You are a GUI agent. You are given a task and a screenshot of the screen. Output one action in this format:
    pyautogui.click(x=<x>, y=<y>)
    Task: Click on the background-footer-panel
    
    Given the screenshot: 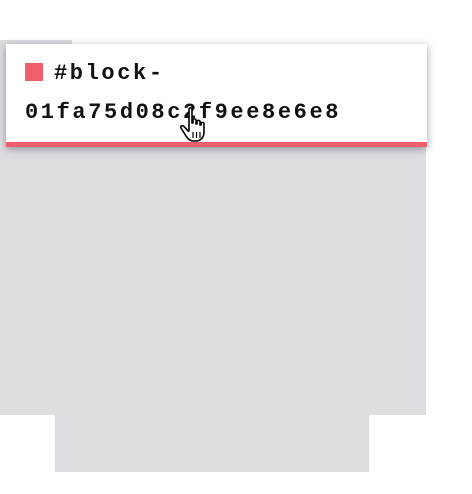 What is the action you would take?
    pyautogui.click(x=212, y=443)
    